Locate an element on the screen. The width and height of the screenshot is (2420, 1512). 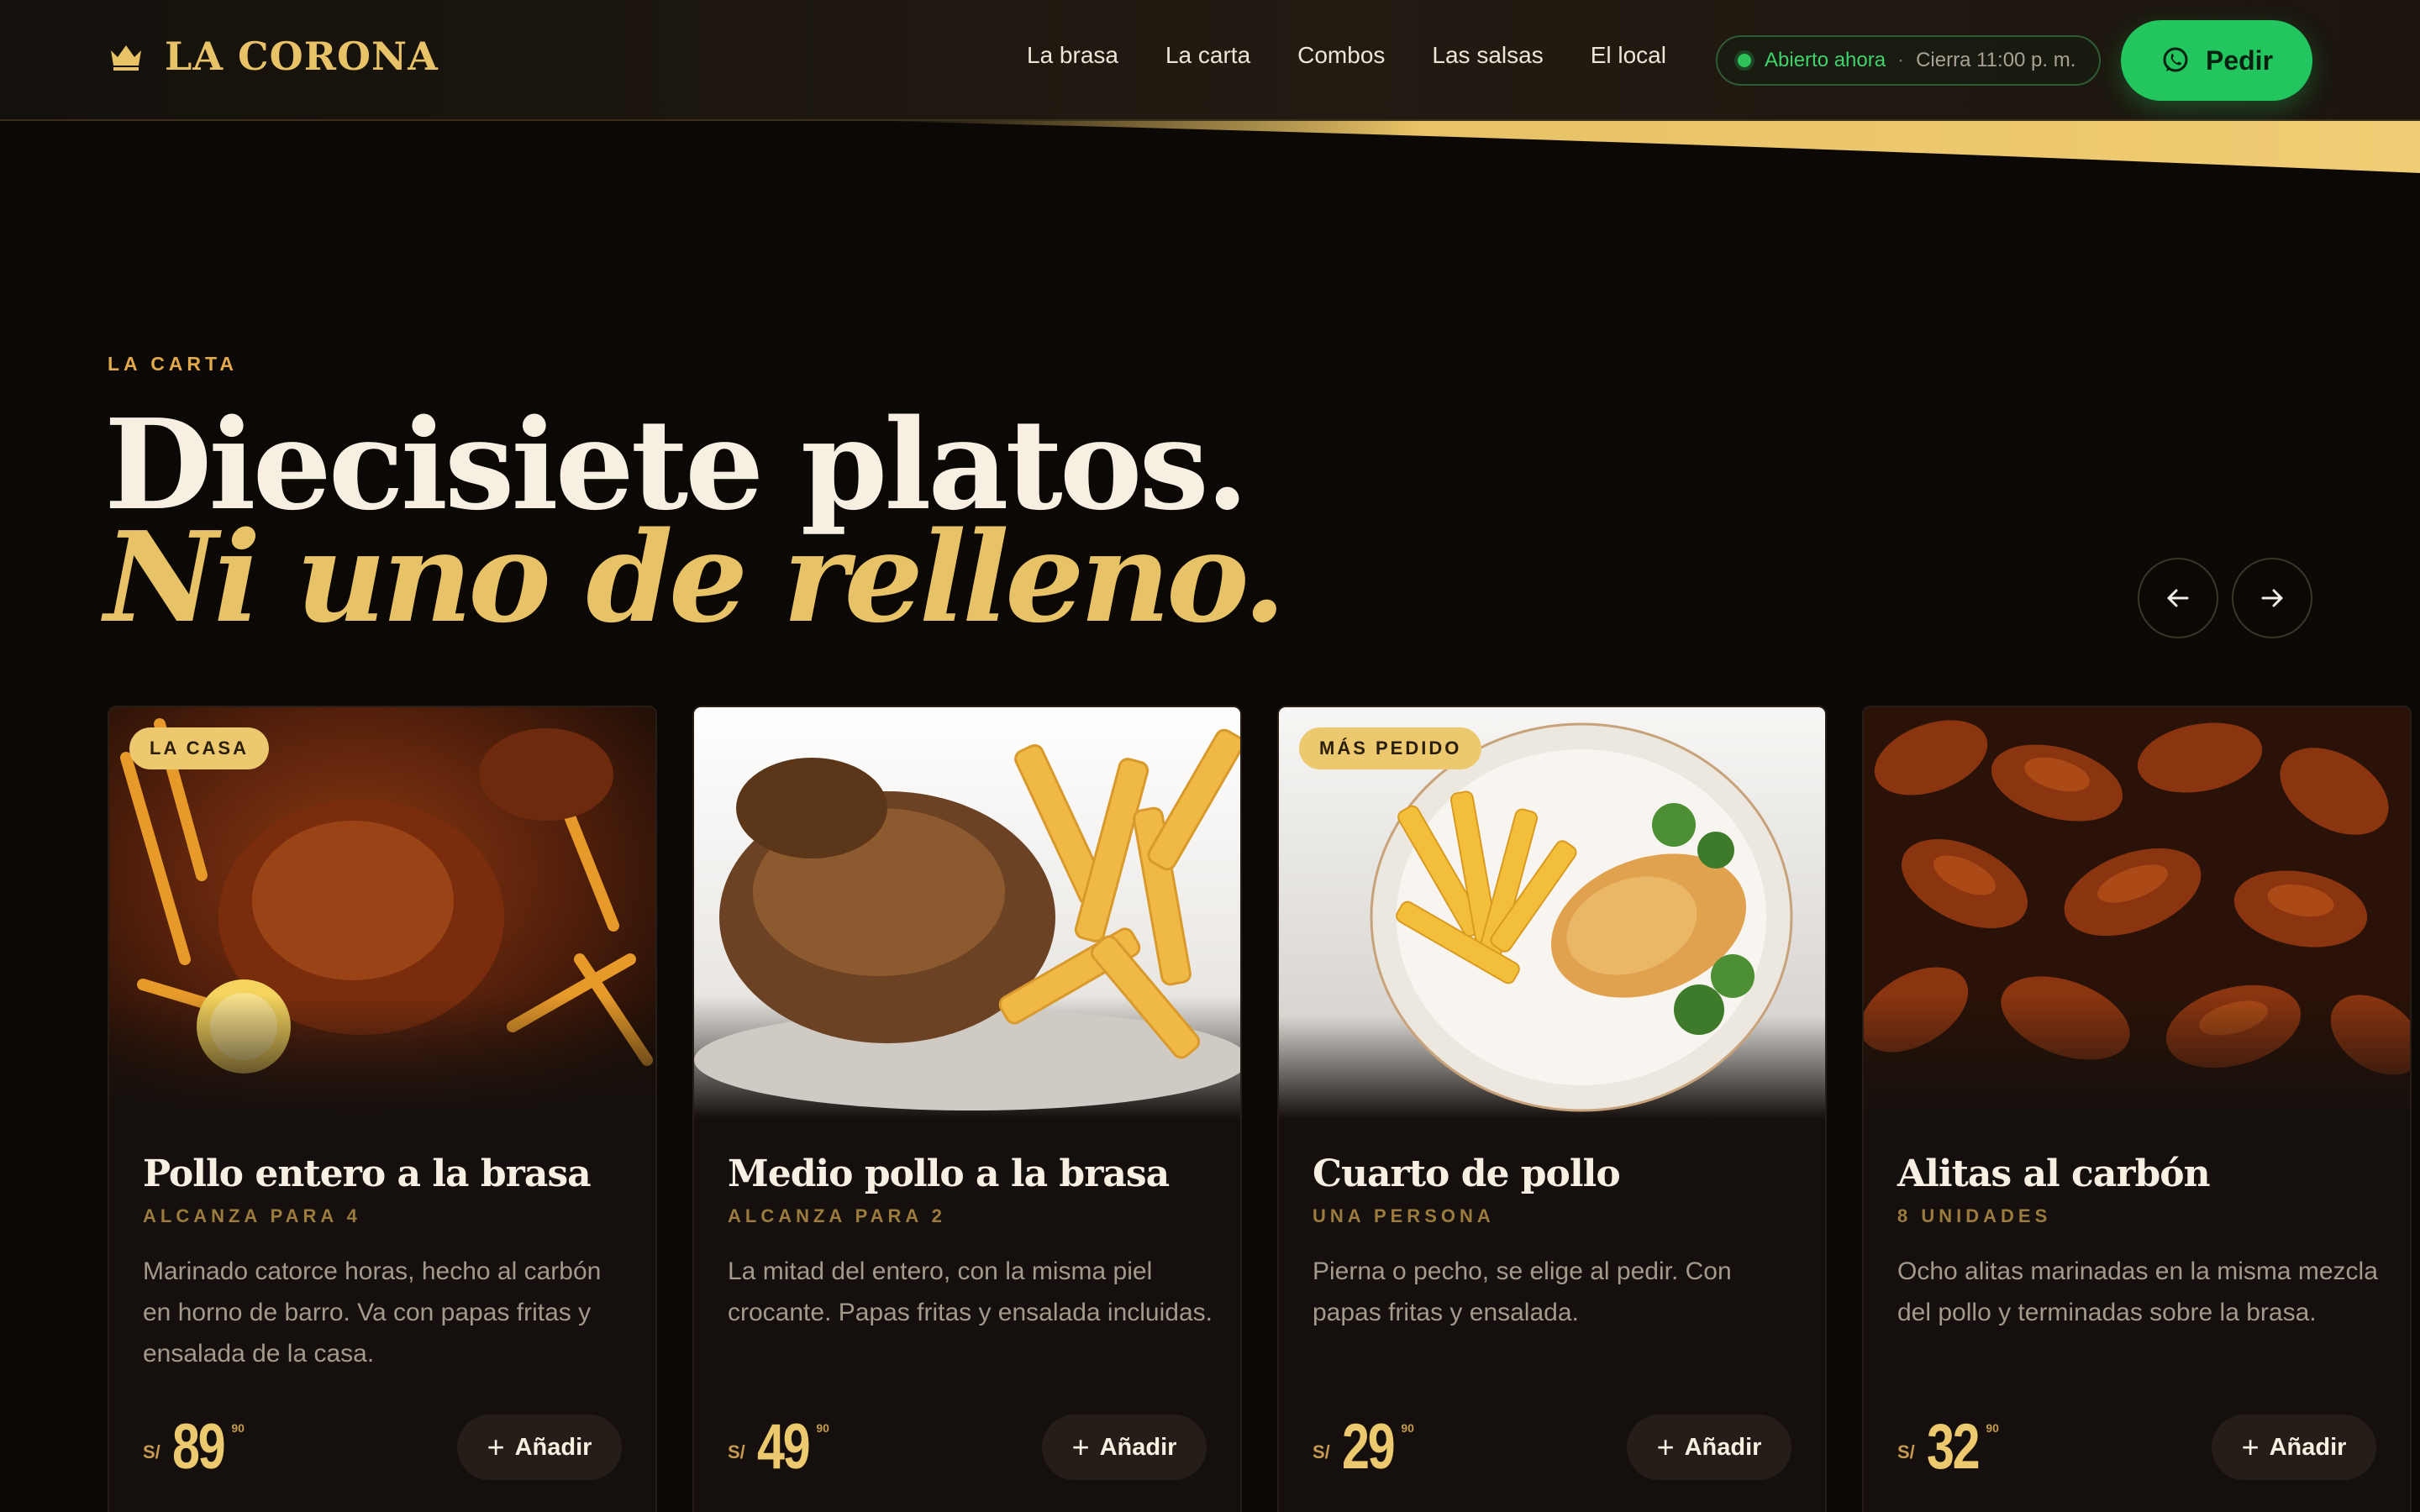
status-dot-icon is located at coordinates (1744, 60).